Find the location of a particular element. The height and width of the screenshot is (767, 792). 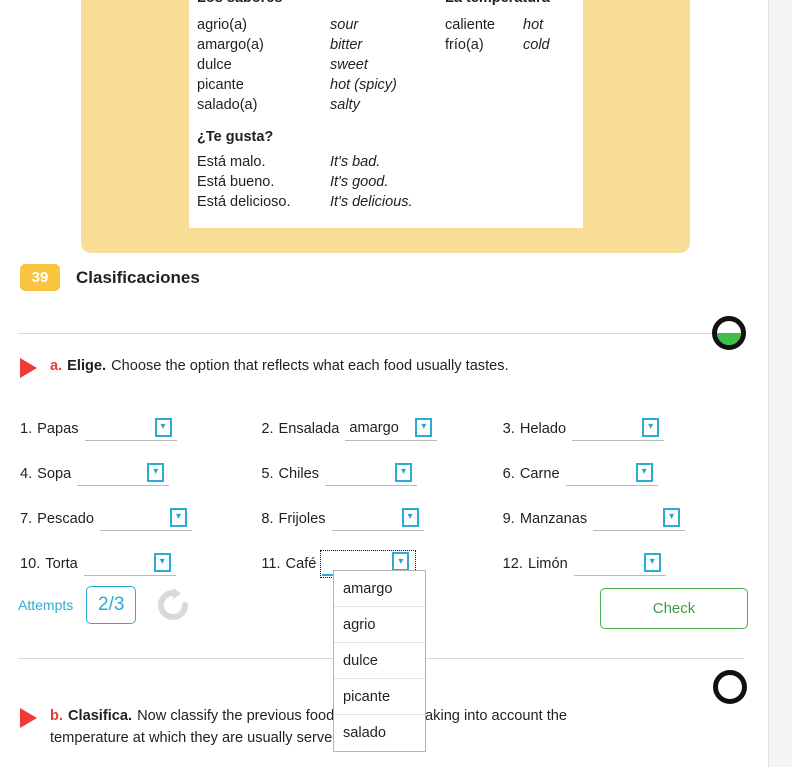

dropdown-1: ▾ is located at coordinates (130, 429).